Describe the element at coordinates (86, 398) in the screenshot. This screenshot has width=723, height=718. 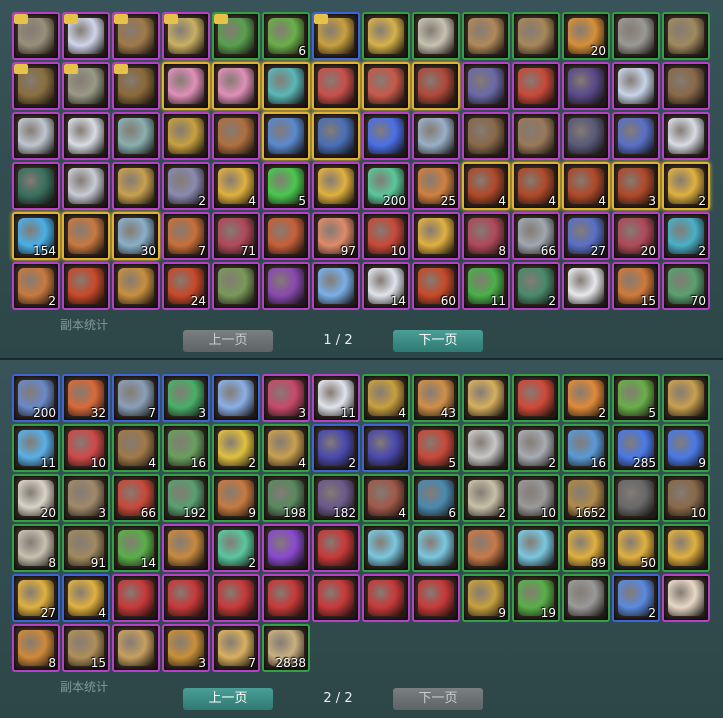
I see `item-slot: 32` at that location.